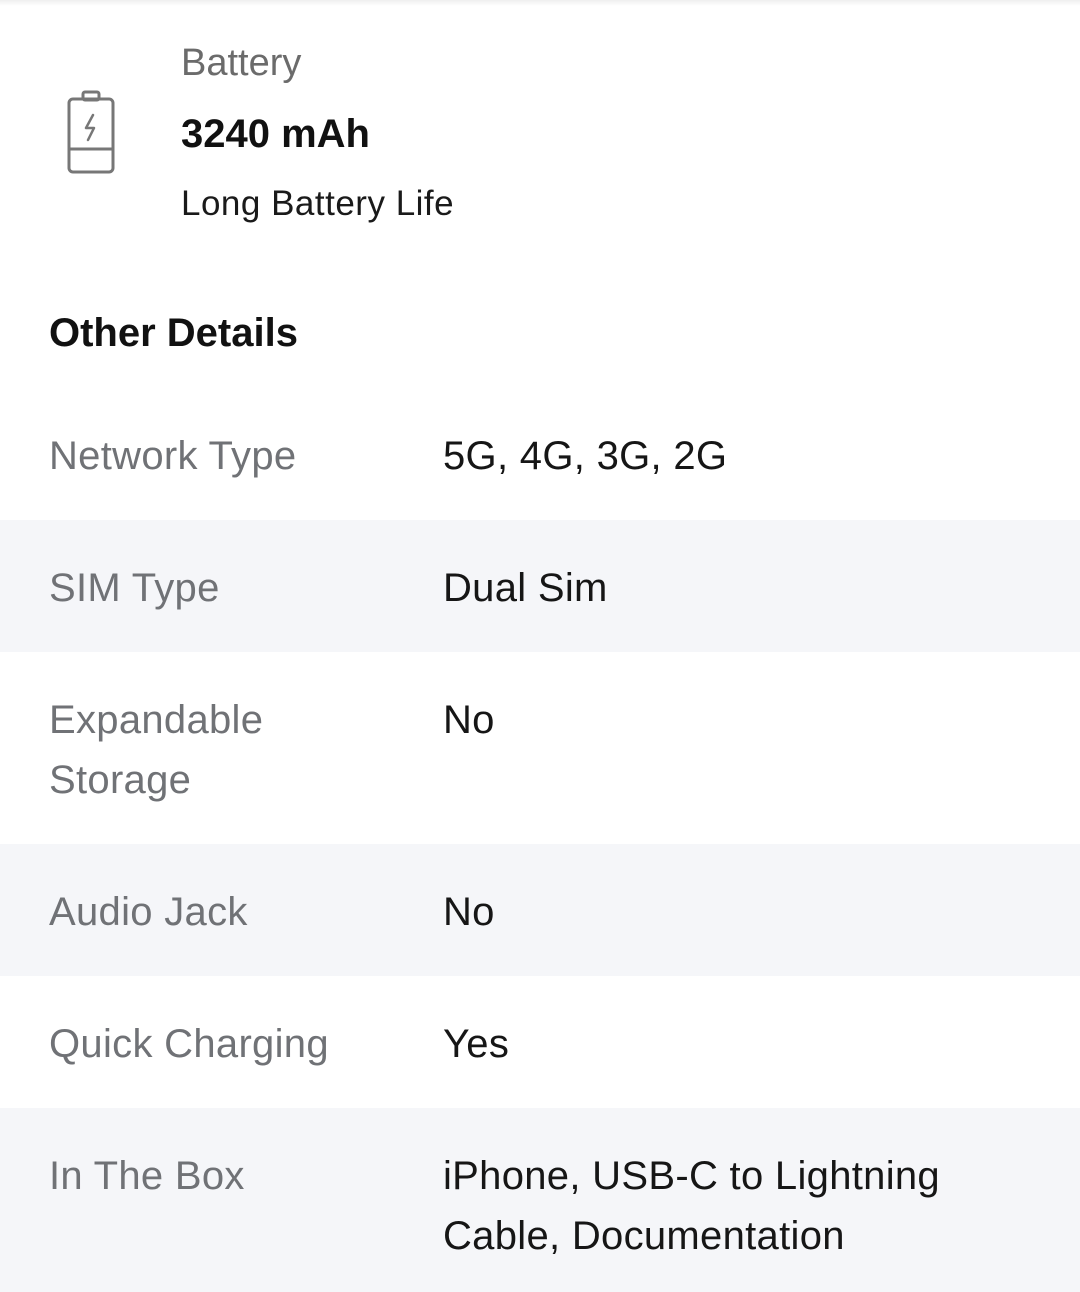 The height and width of the screenshot is (1292, 1080). Describe the element at coordinates (147, 1176) in the screenshot. I see `detail-key: In The Box` at that location.